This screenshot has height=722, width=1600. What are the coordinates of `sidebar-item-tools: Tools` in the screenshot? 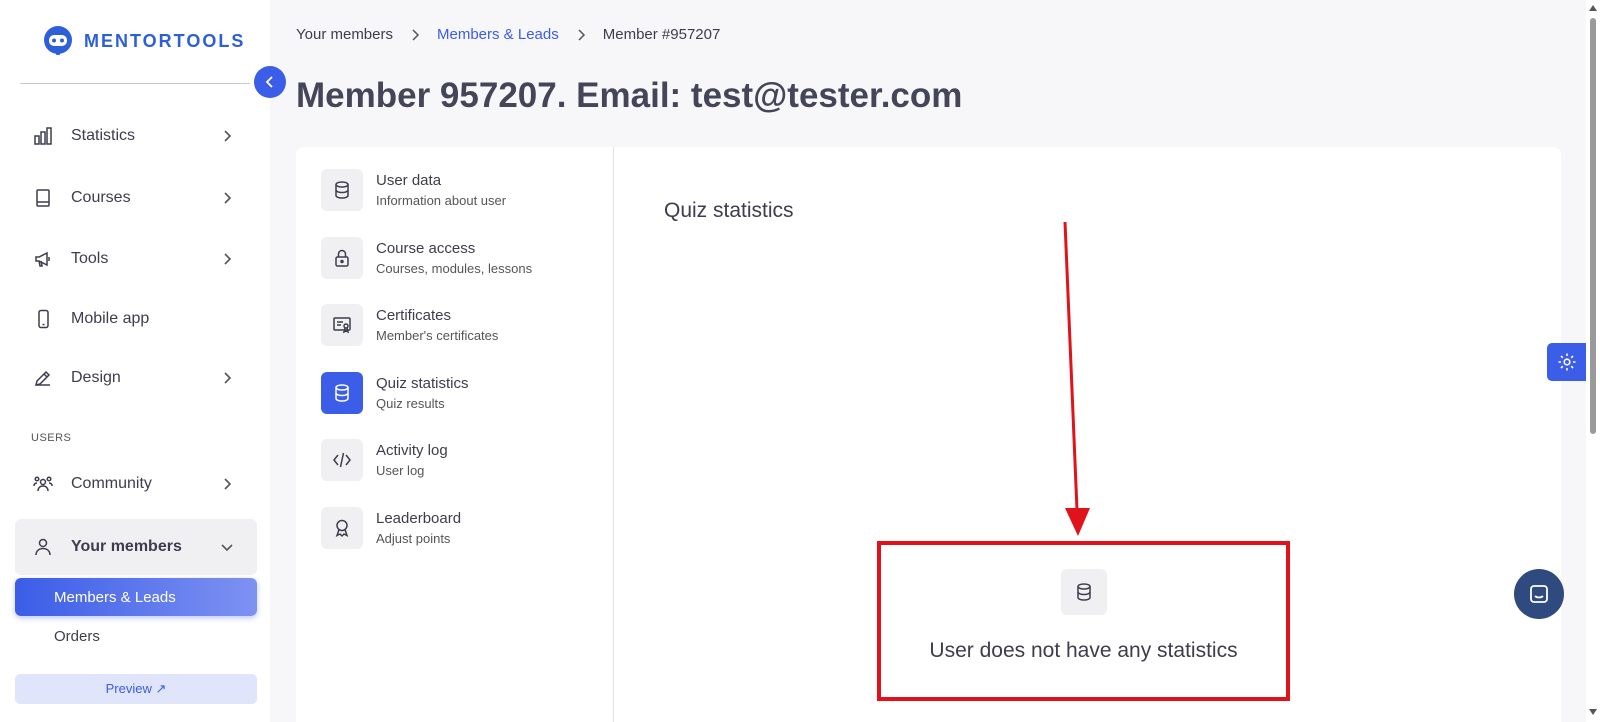 It's located at (136, 259).